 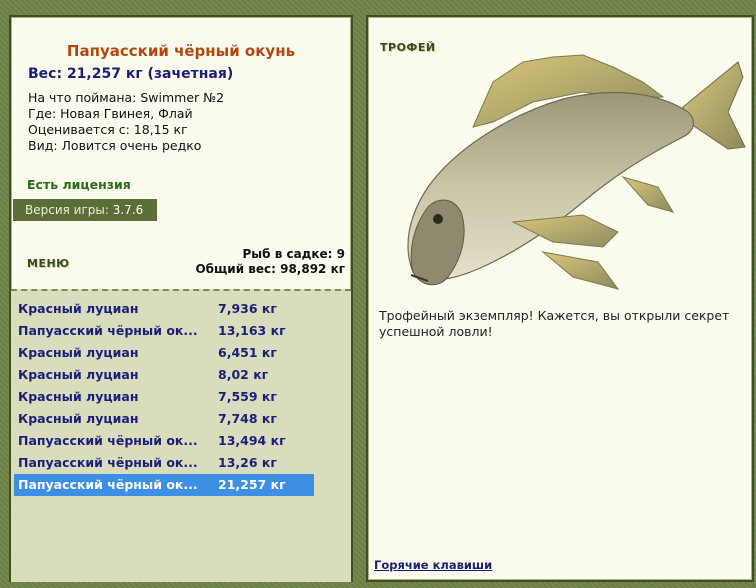 What do you see at coordinates (48, 263) in the screenshot?
I see `menu-button: МЕНЮ` at bounding box center [48, 263].